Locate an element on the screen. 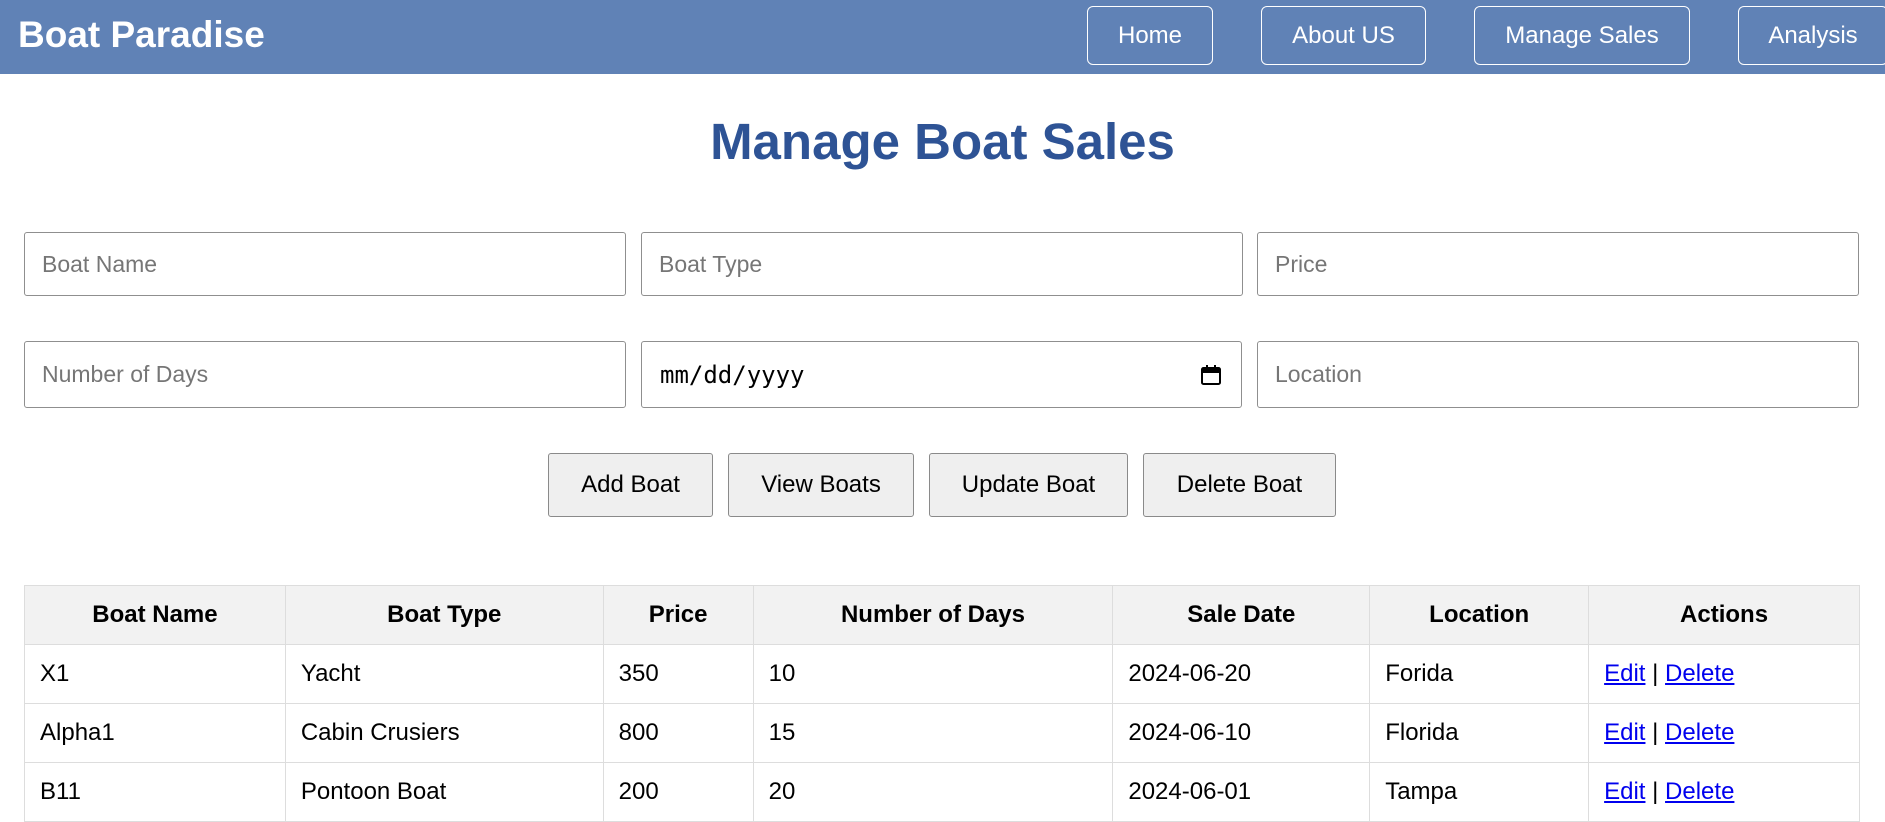 The width and height of the screenshot is (1885, 822). column-header-sale-date: Sale Date is located at coordinates (1241, 615).